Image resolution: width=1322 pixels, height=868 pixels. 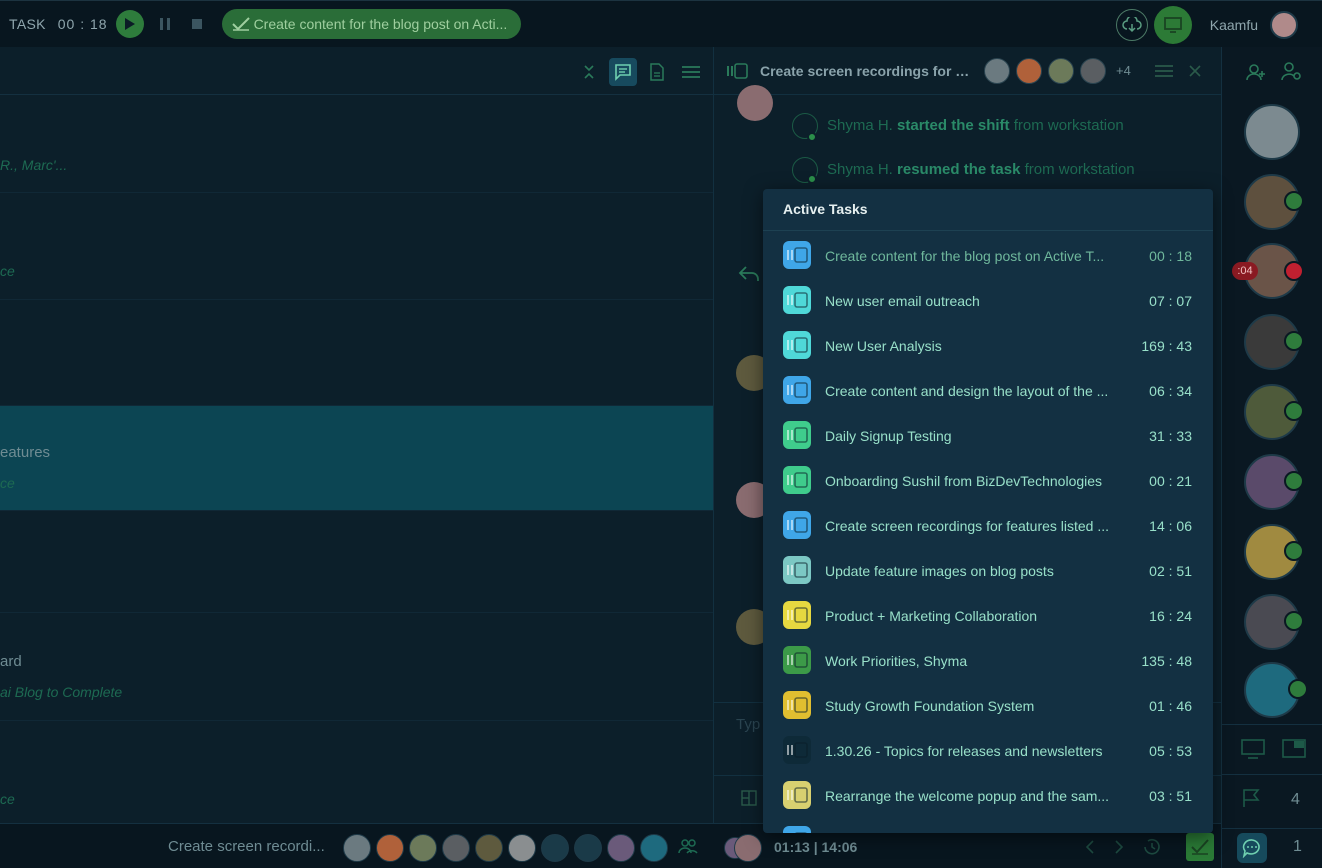 I want to click on extra-members-count: +4, so click(x=1123, y=70).